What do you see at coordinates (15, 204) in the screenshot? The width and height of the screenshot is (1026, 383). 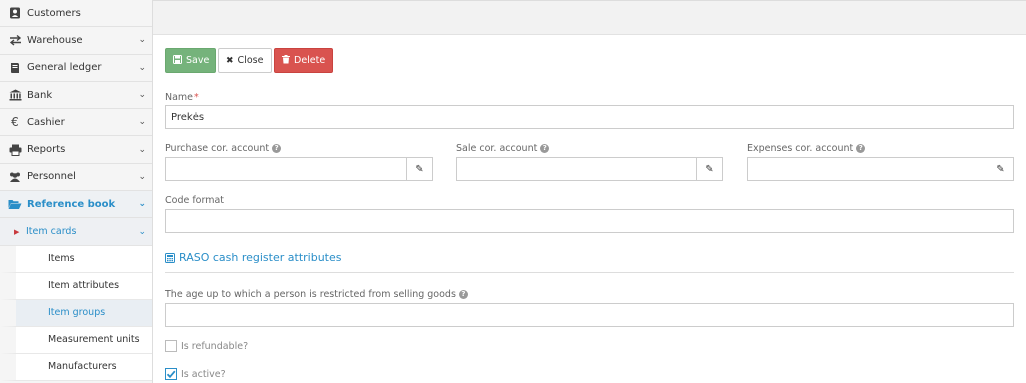 I see `folder-open-icon` at bounding box center [15, 204].